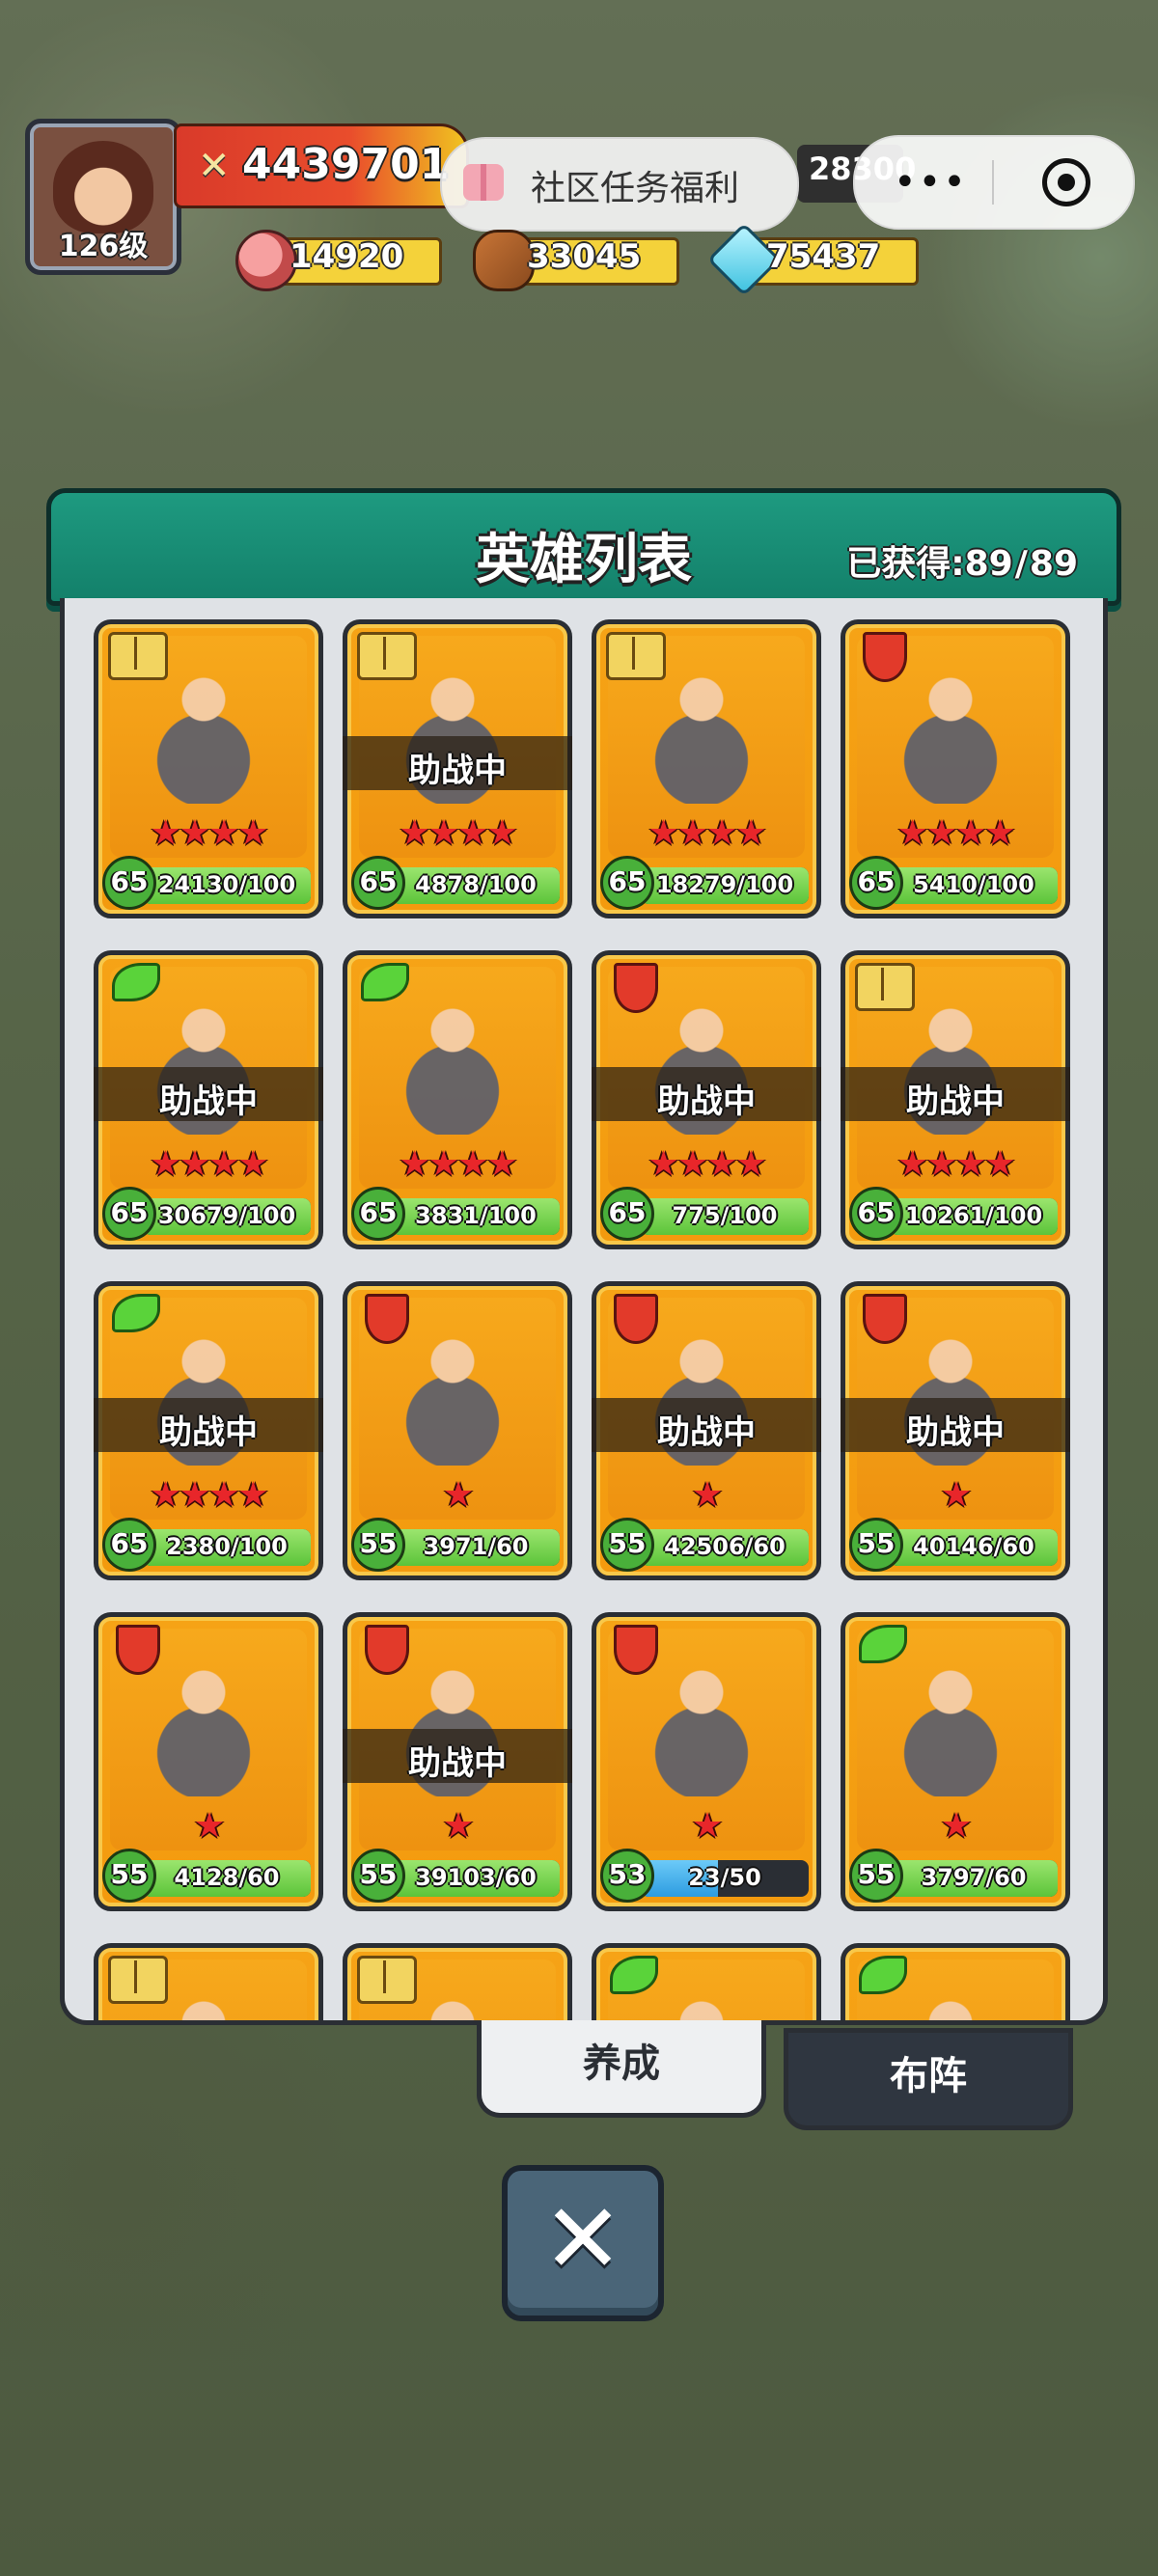 The width and height of the screenshot is (1158, 2576). What do you see at coordinates (346, 165) in the screenshot?
I see `combat-power-value: 4439701` at bounding box center [346, 165].